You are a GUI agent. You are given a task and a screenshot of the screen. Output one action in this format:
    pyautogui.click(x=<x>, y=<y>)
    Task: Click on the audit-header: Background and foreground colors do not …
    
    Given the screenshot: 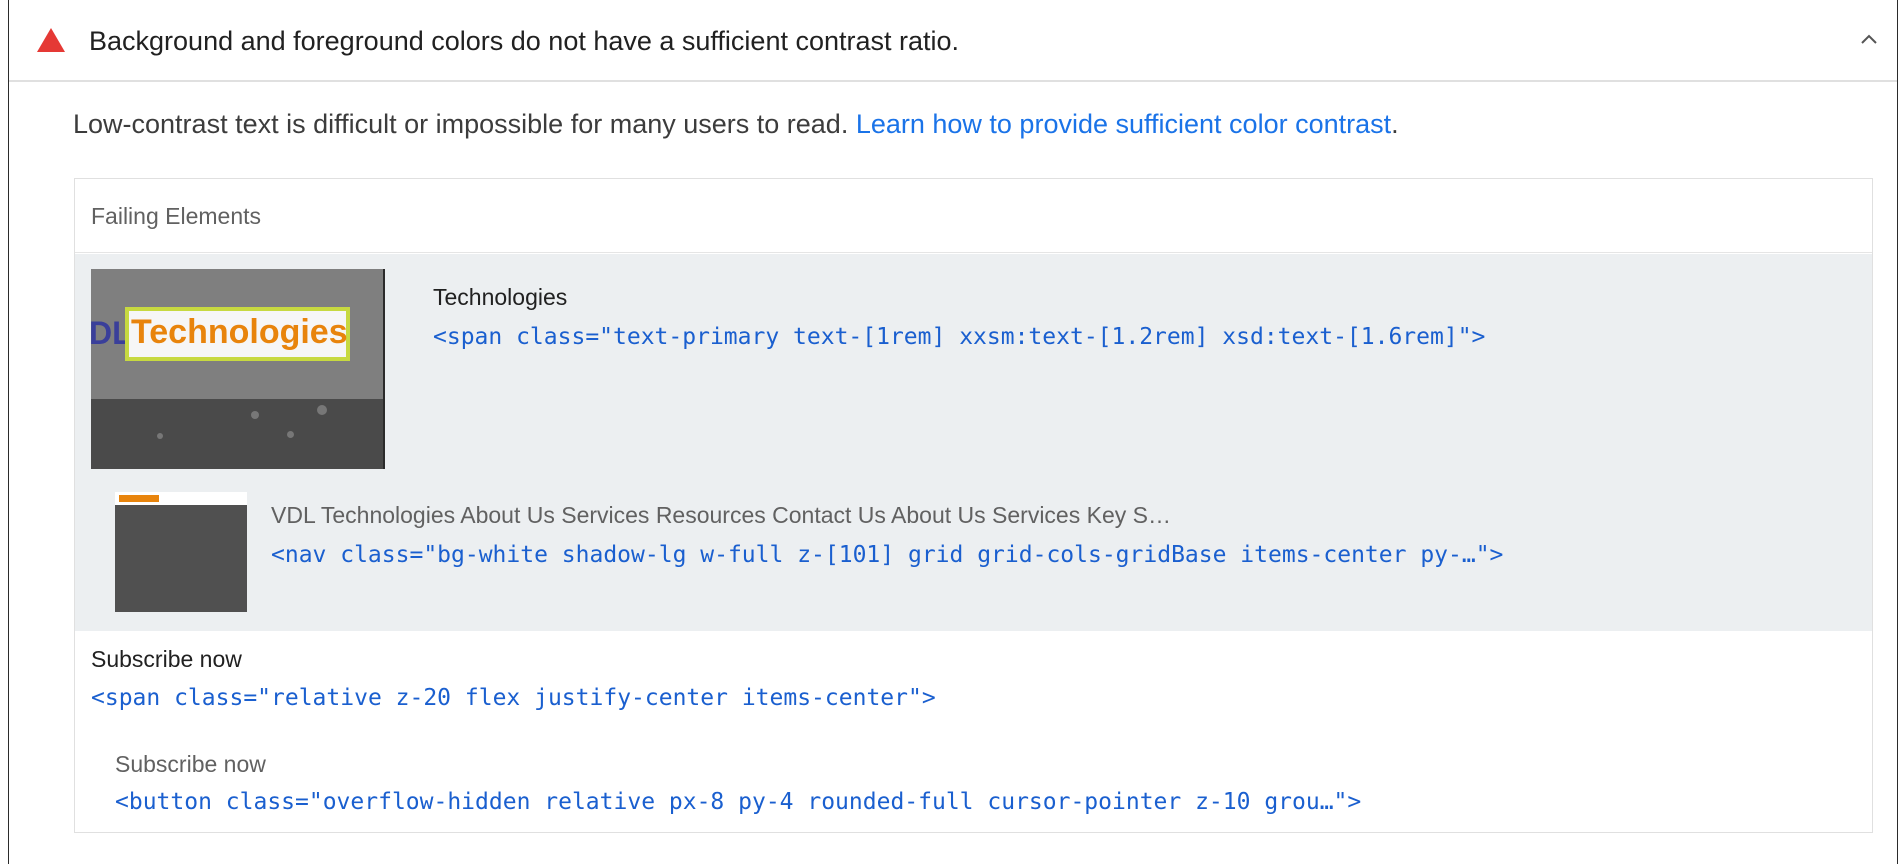 What is the action you would take?
    pyautogui.click(x=953, y=41)
    